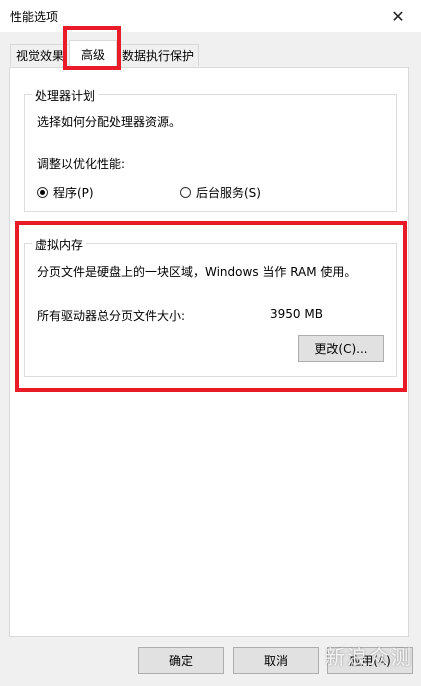 The image size is (421, 686). What do you see at coordinates (65, 95) in the screenshot?
I see `processor-group-title: 处理器计划` at bounding box center [65, 95].